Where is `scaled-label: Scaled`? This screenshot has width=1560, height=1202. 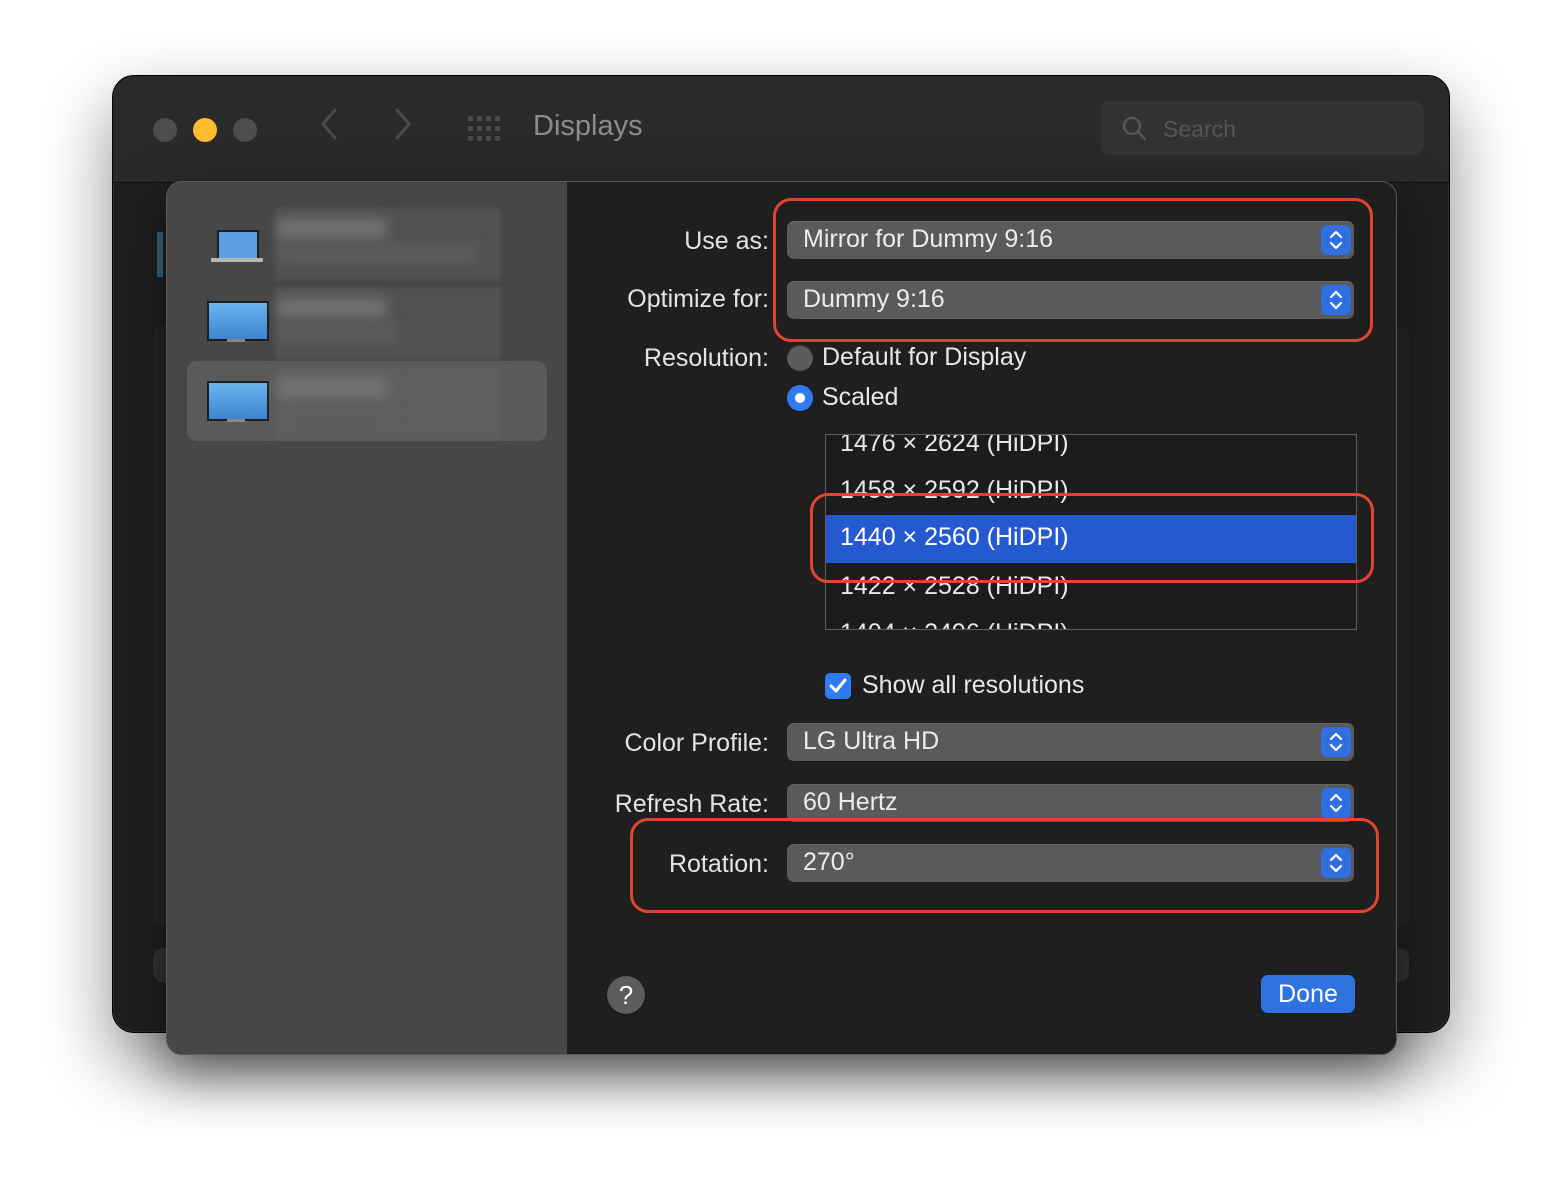 scaled-label: Scaled is located at coordinates (860, 397).